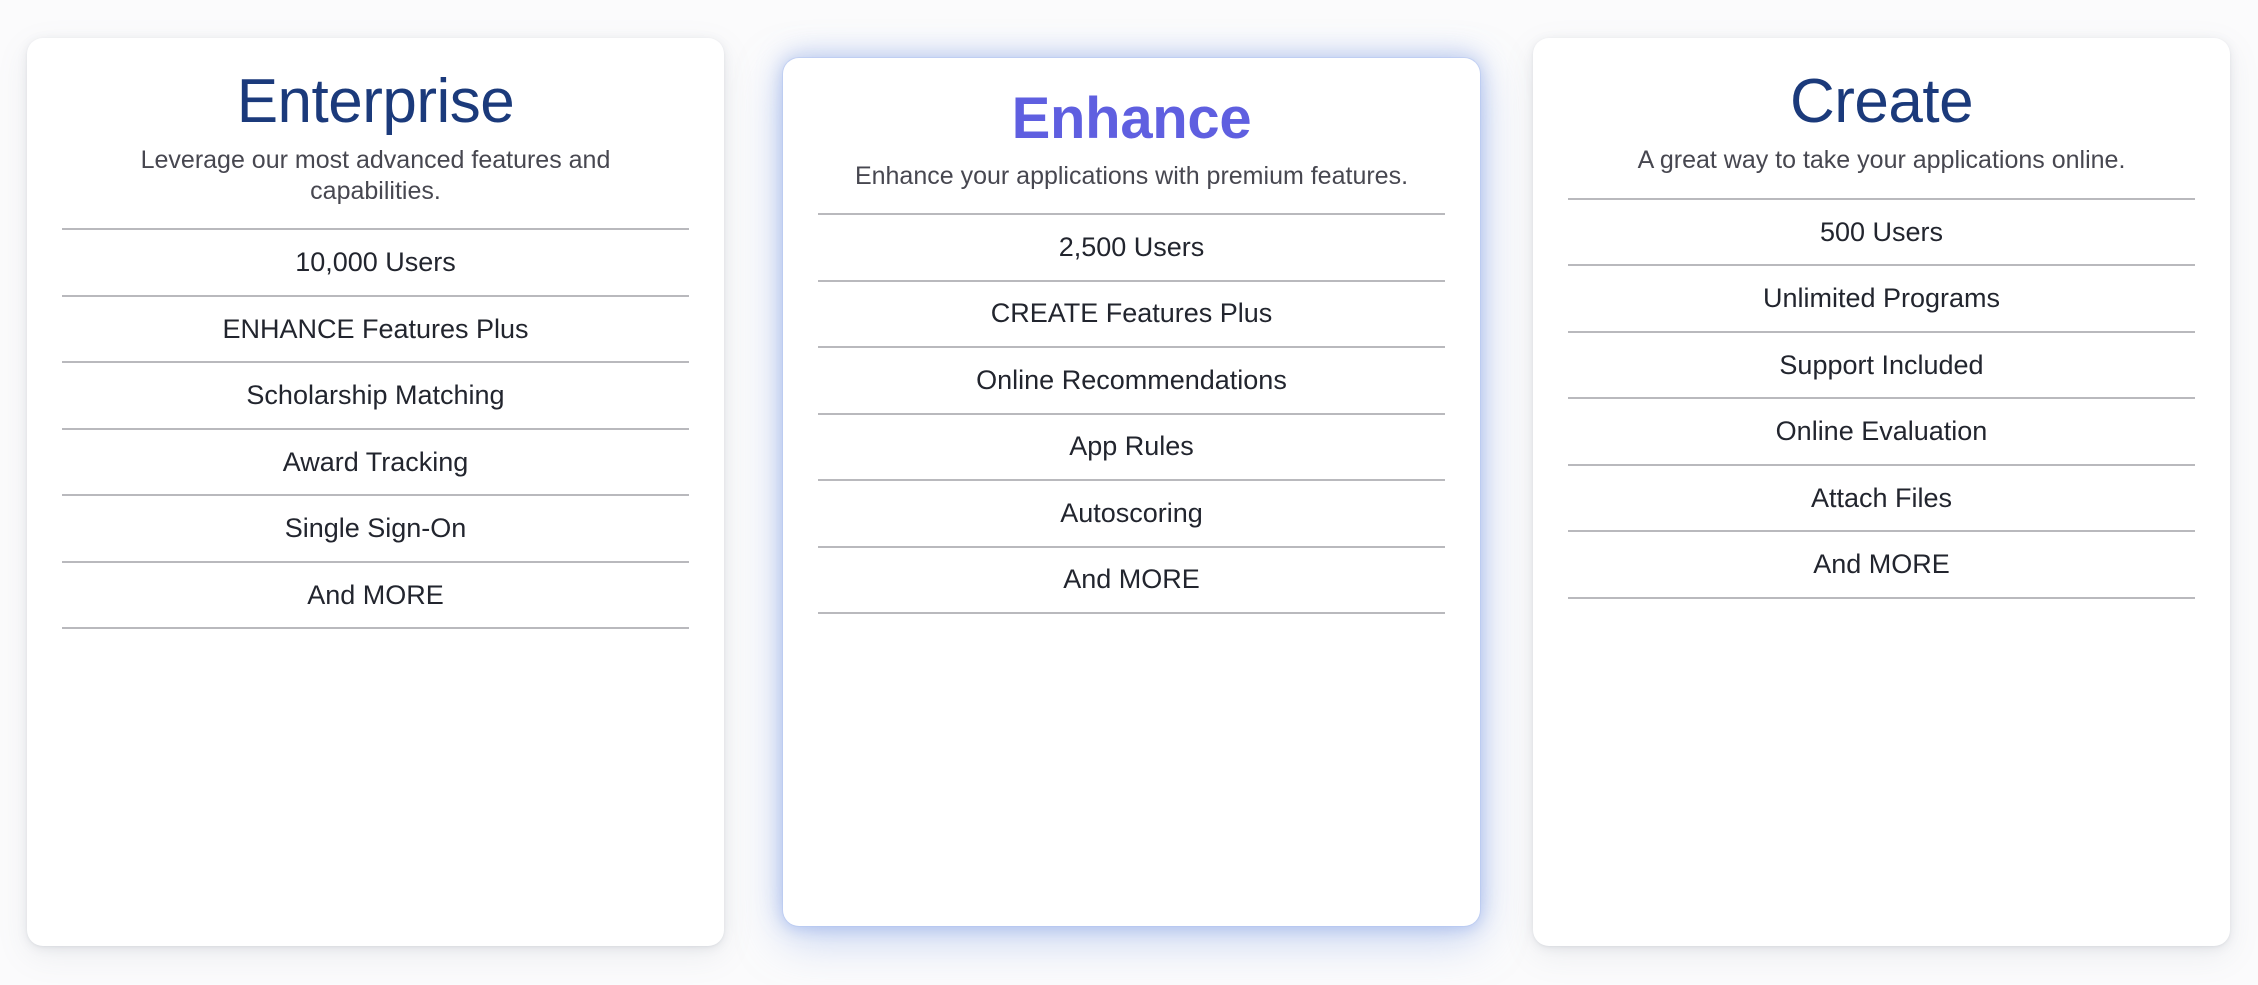  Describe the element at coordinates (375, 396) in the screenshot. I see `feature-item: Scholarship Matching` at that location.